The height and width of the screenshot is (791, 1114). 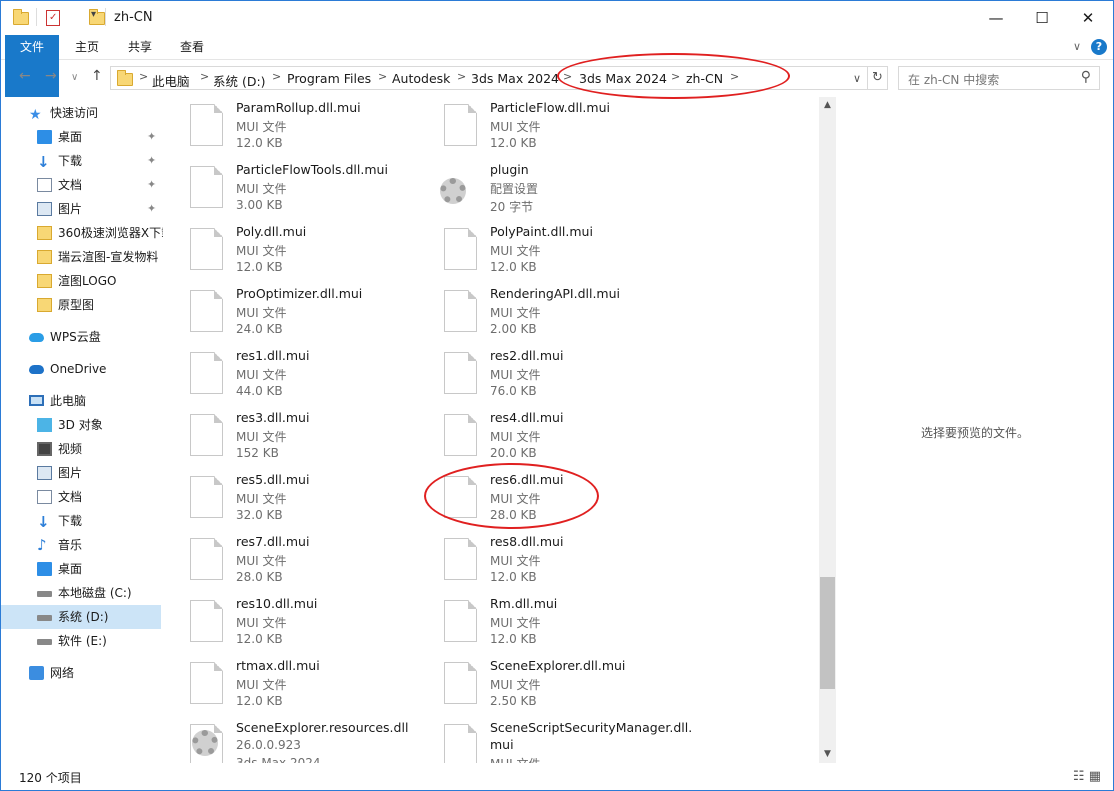 What do you see at coordinates (81, 161) in the screenshot?
I see `sidebar-item: ↓ 下载 ✦` at bounding box center [81, 161].